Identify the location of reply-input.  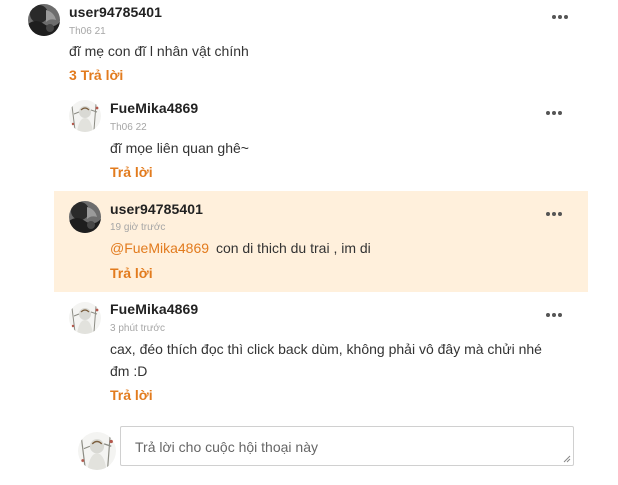
(347, 446).